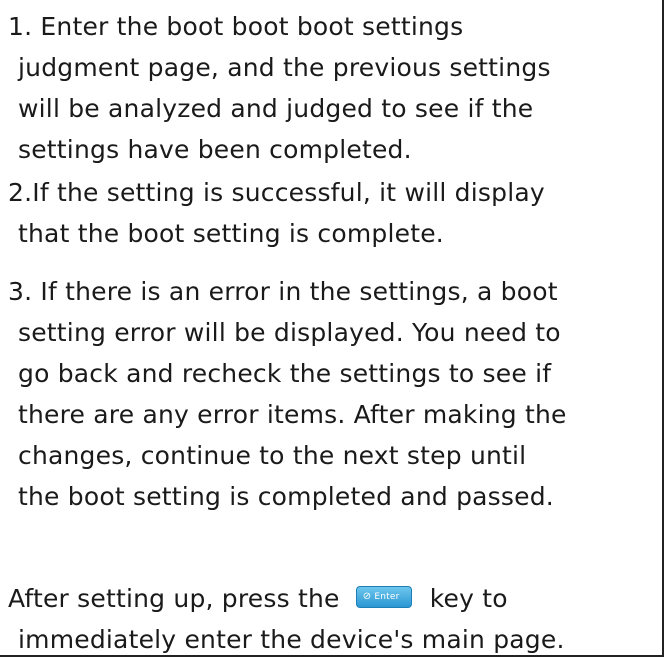 The width and height of the screenshot is (664, 660). What do you see at coordinates (284, 67) in the screenshot?
I see `step-1-line-2: judgment page, and the previous settings` at bounding box center [284, 67].